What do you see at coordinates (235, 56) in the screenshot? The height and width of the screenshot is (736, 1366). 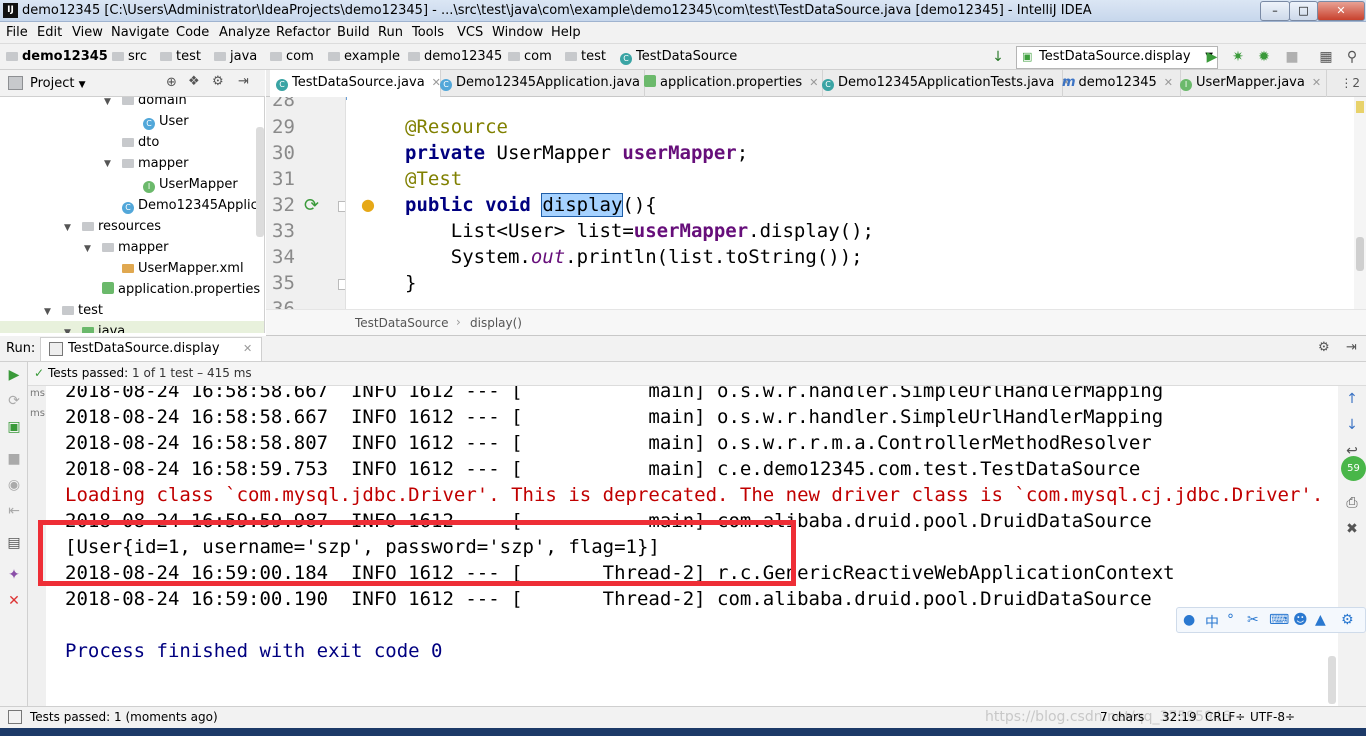 I see `breadcrumb-java: java` at bounding box center [235, 56].